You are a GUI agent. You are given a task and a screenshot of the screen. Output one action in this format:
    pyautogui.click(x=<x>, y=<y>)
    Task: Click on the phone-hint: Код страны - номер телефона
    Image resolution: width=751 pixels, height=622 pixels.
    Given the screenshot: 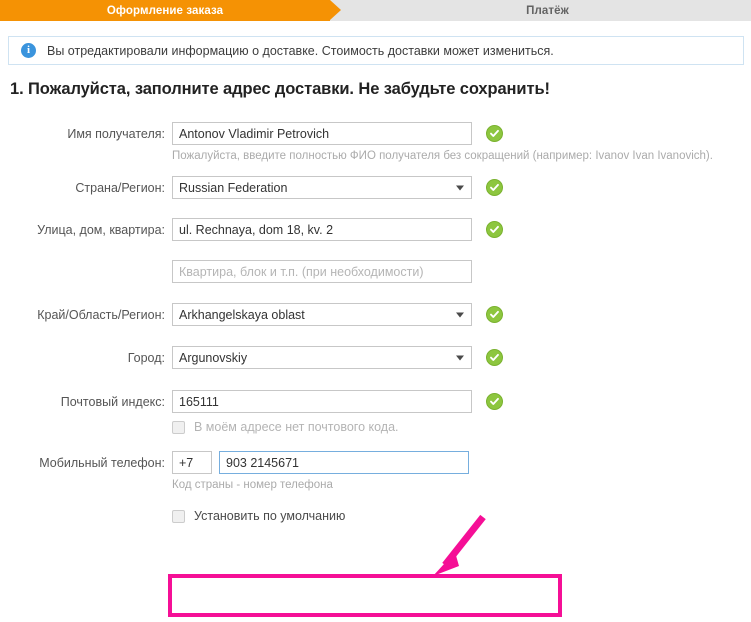 What is the action you would take?
    pyautogui.click(x=252, y=485)
    